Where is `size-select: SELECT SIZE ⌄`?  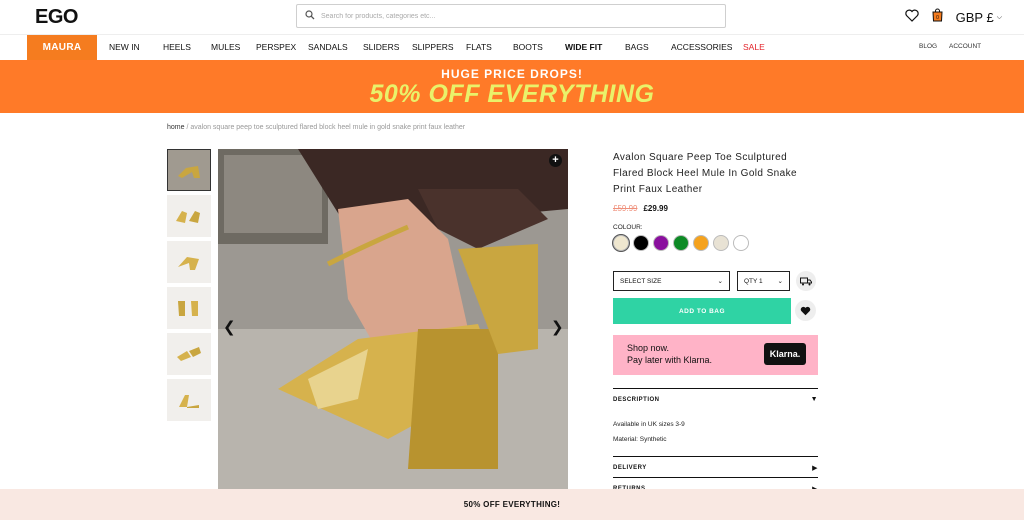 size-select: SELECT SIZE ⌄ is located at coordinates (671, 281).